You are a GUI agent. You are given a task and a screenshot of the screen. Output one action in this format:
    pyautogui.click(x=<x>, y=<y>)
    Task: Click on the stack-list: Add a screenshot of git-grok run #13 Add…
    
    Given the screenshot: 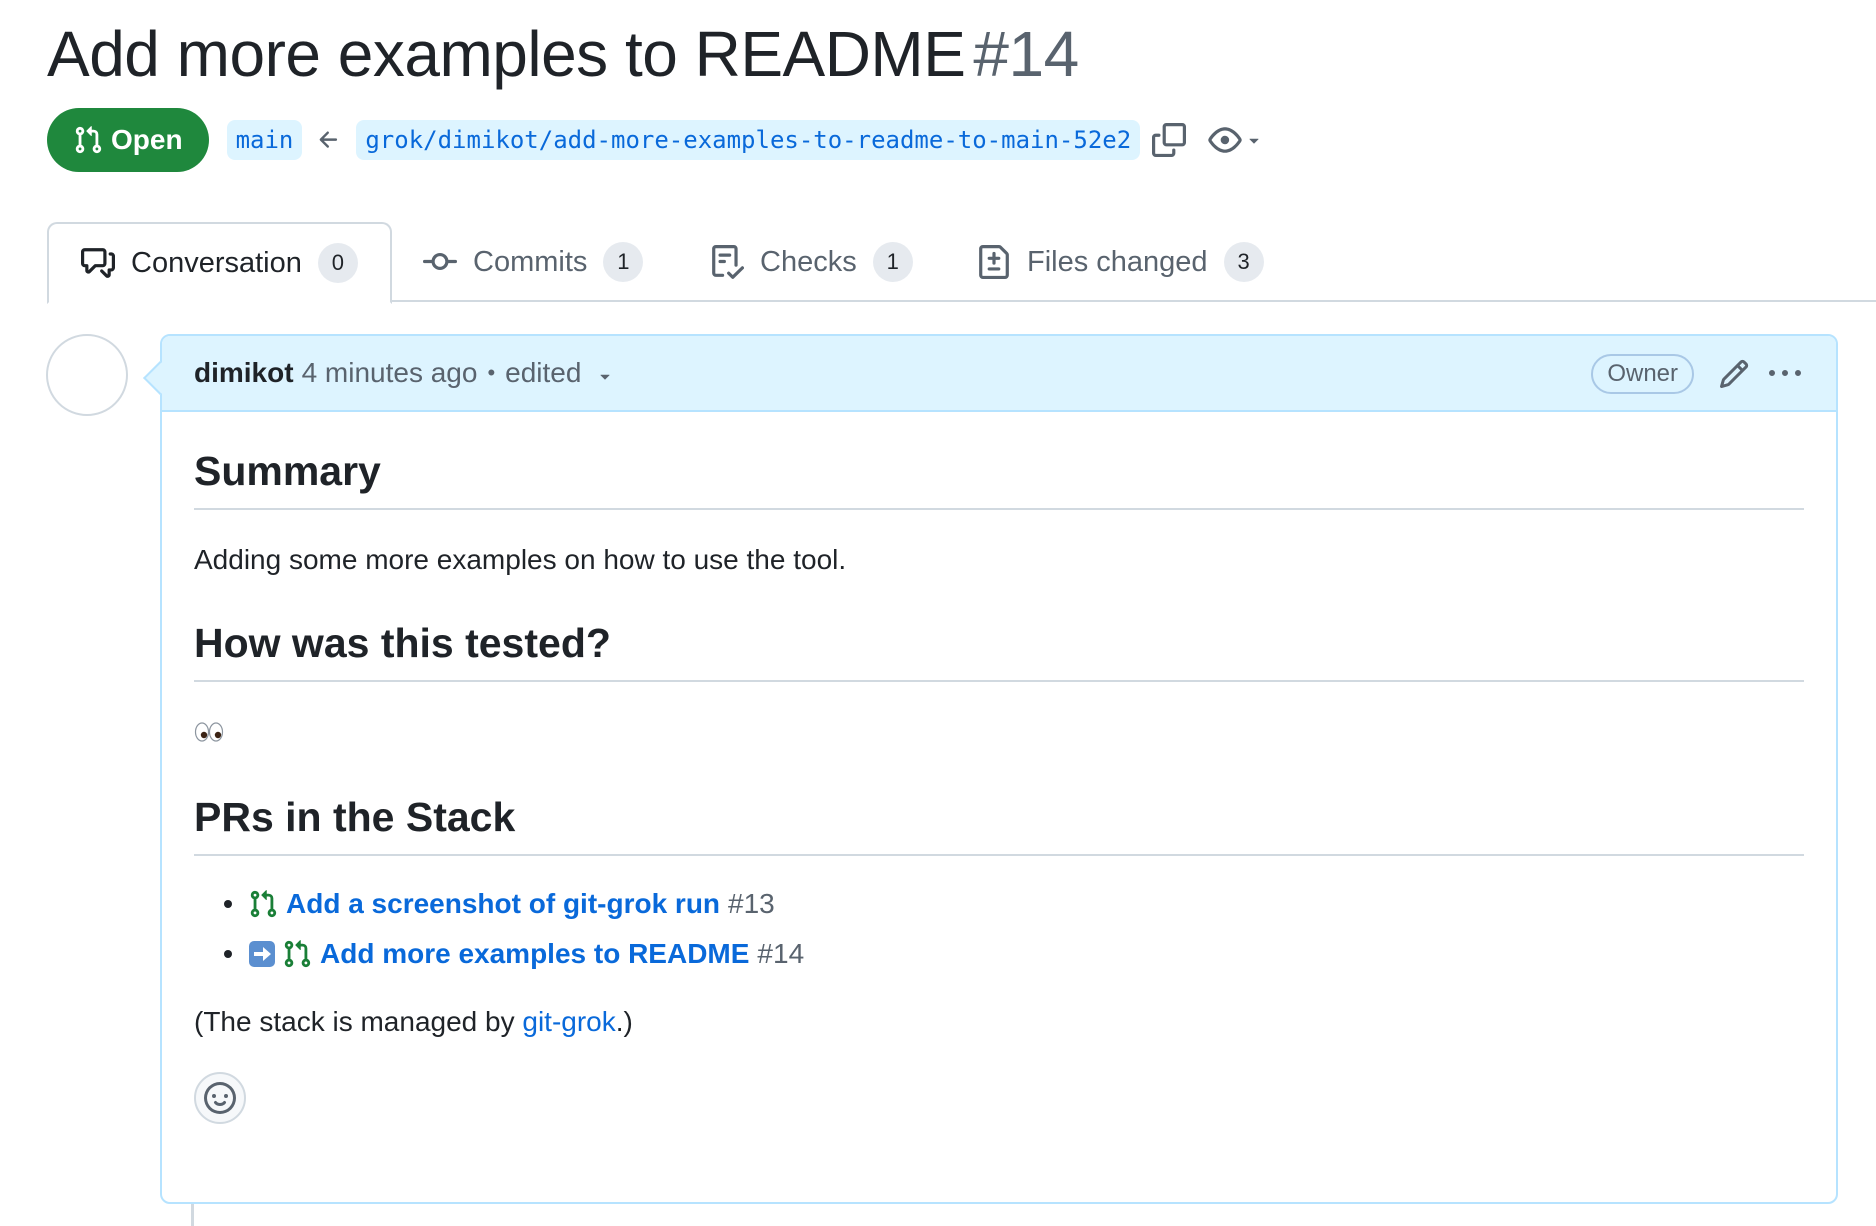 What is the action you would take?
    pyautogui.click(x=999, y=929)
    